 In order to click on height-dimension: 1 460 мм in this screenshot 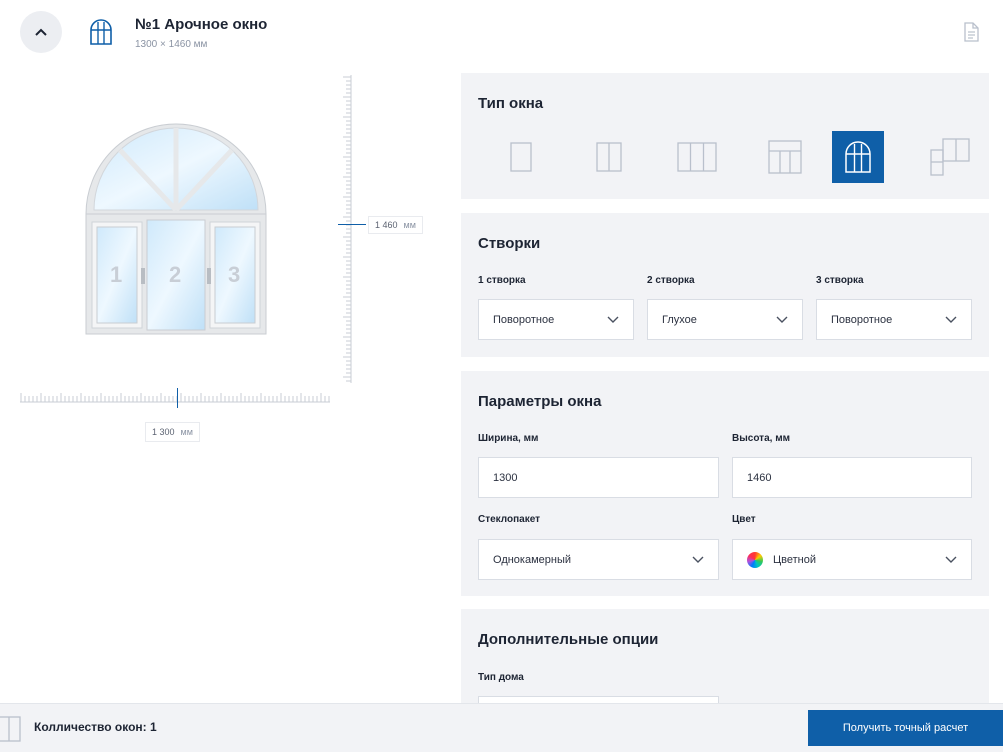, I will do `click(395, 225)`.